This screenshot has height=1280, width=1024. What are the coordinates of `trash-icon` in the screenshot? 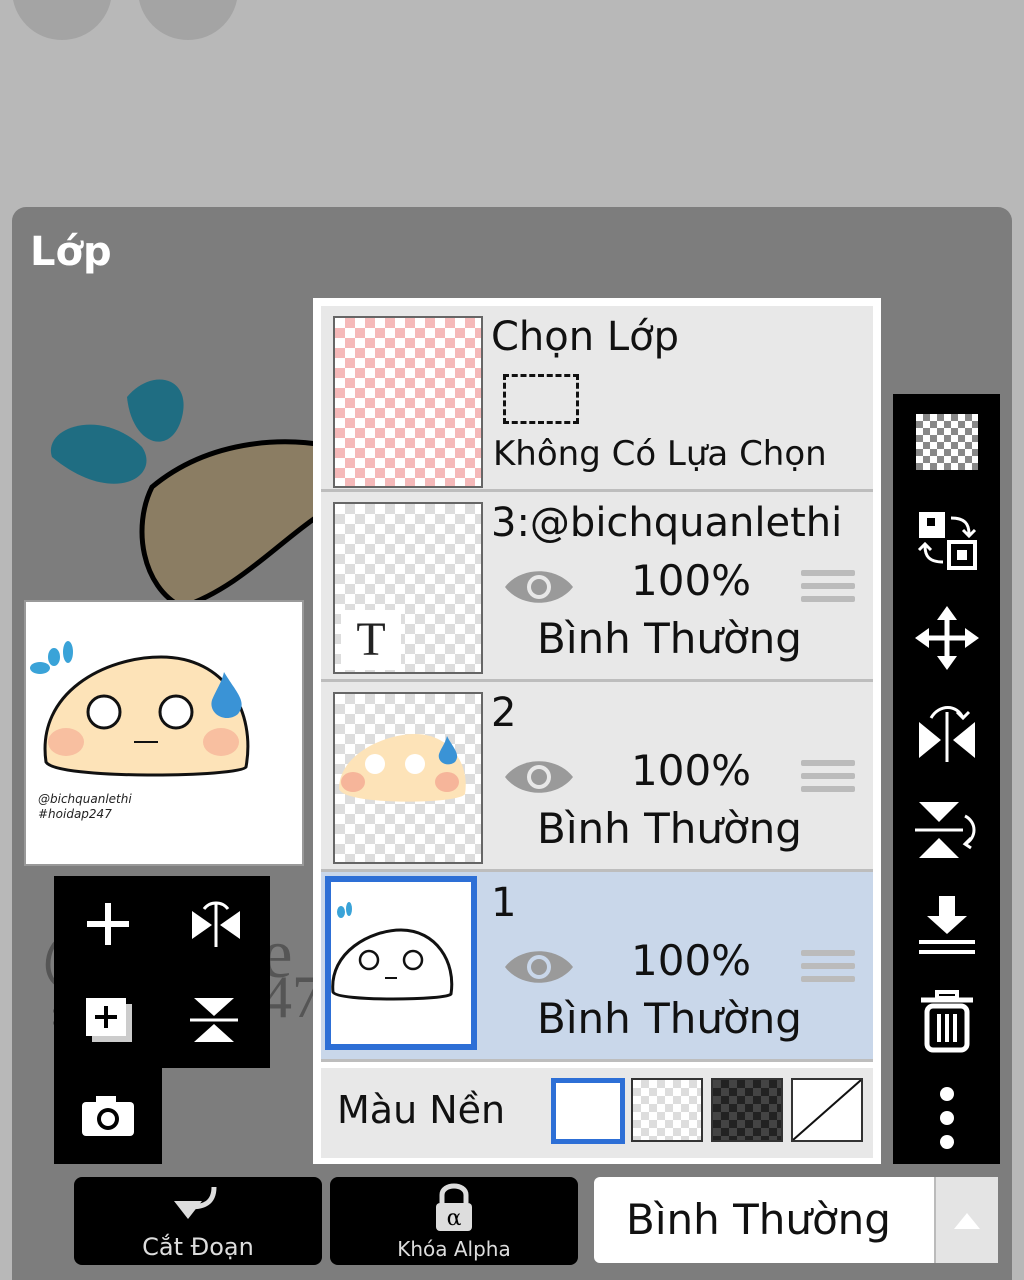 It's located at (946, 1021).